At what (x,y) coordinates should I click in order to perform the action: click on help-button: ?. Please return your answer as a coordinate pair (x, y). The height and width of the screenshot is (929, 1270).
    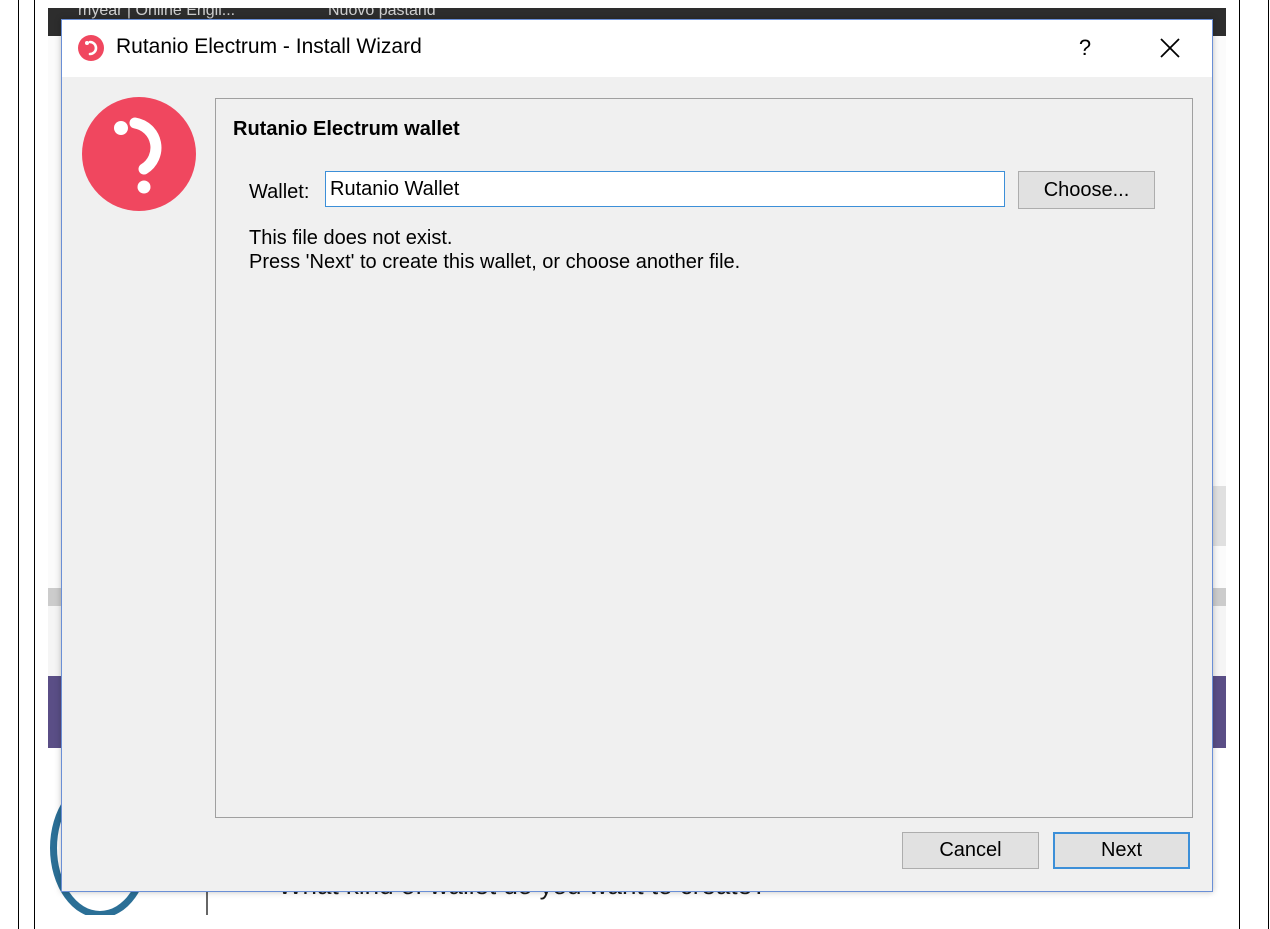
    Looking at the image, I should click on (1085, 48).